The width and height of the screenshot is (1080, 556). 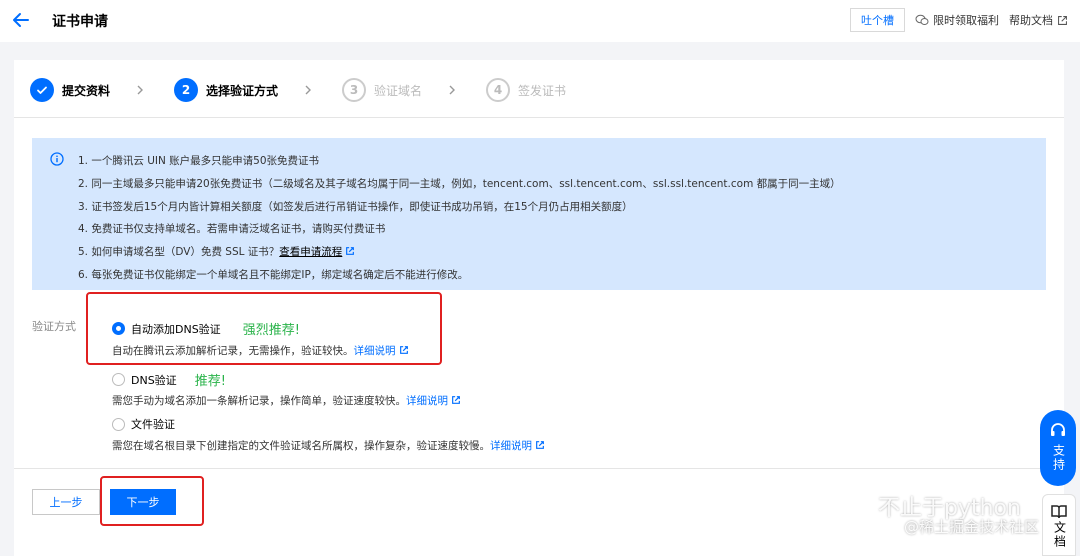 I want to click on step-label: 验证域名, so click(x=398, y=90).